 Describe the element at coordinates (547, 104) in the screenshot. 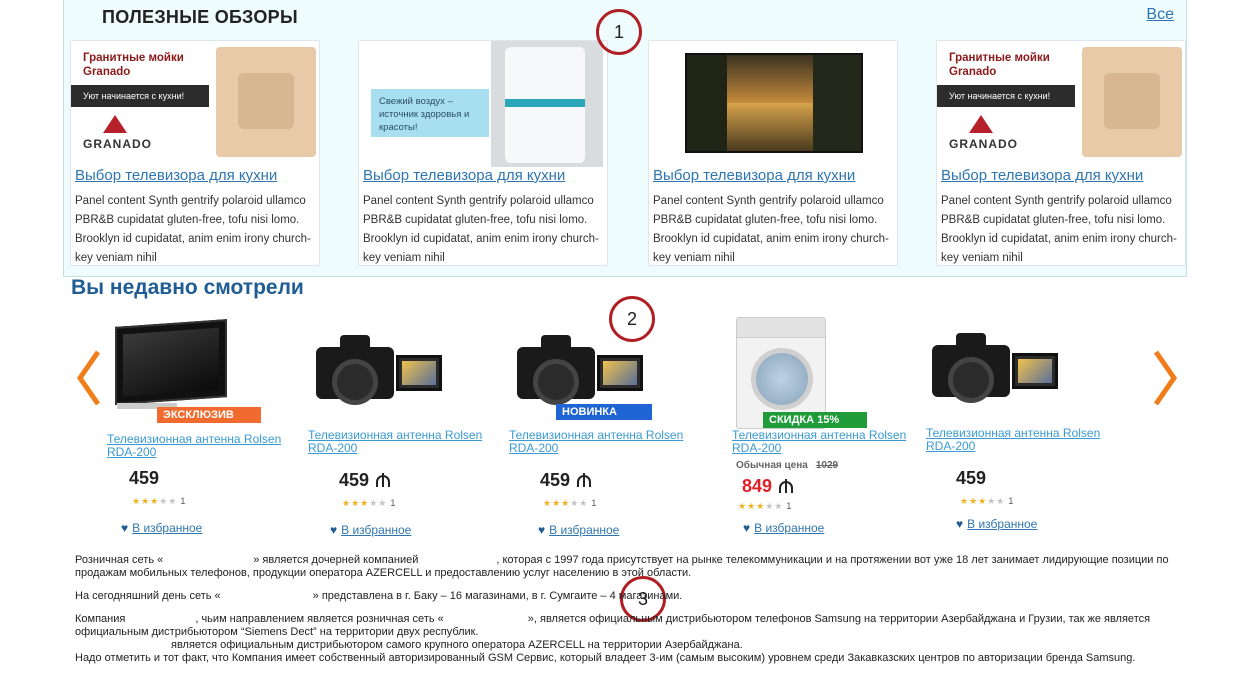

I see `air-purifier-image` at that location.